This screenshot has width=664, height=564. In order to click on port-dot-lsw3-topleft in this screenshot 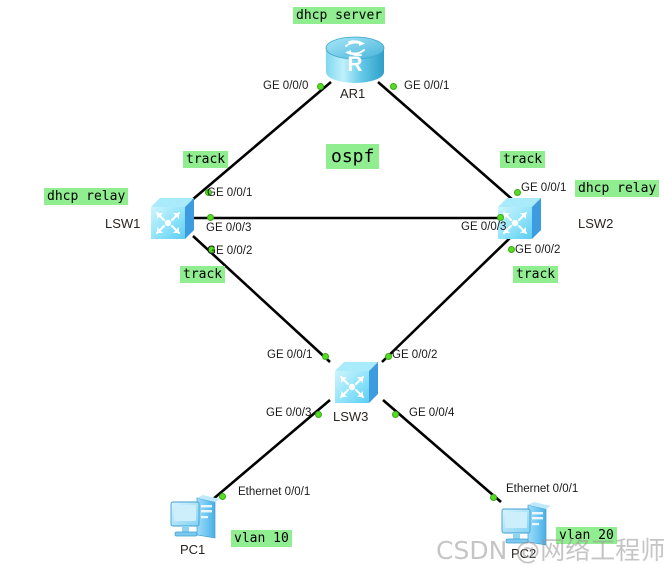, I will do `click(325, 356)`.